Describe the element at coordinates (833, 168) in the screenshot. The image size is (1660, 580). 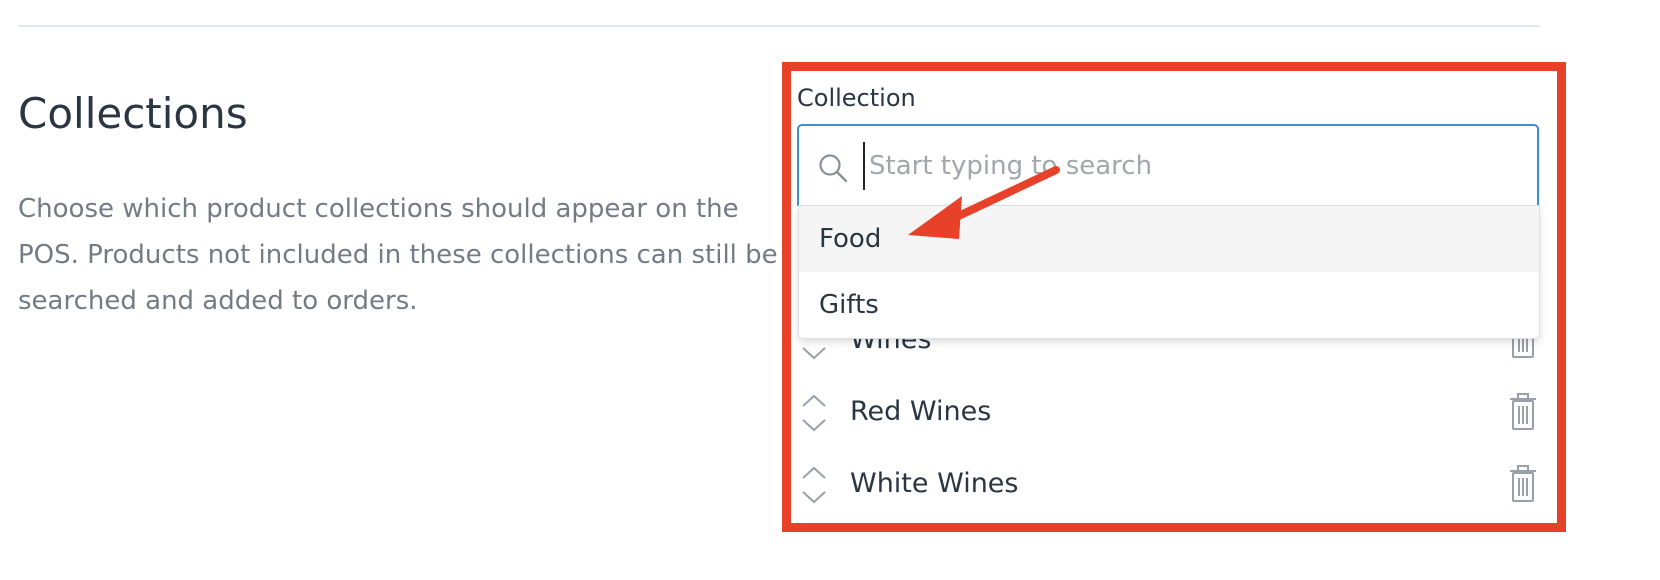
I see `search-icon` at that location.